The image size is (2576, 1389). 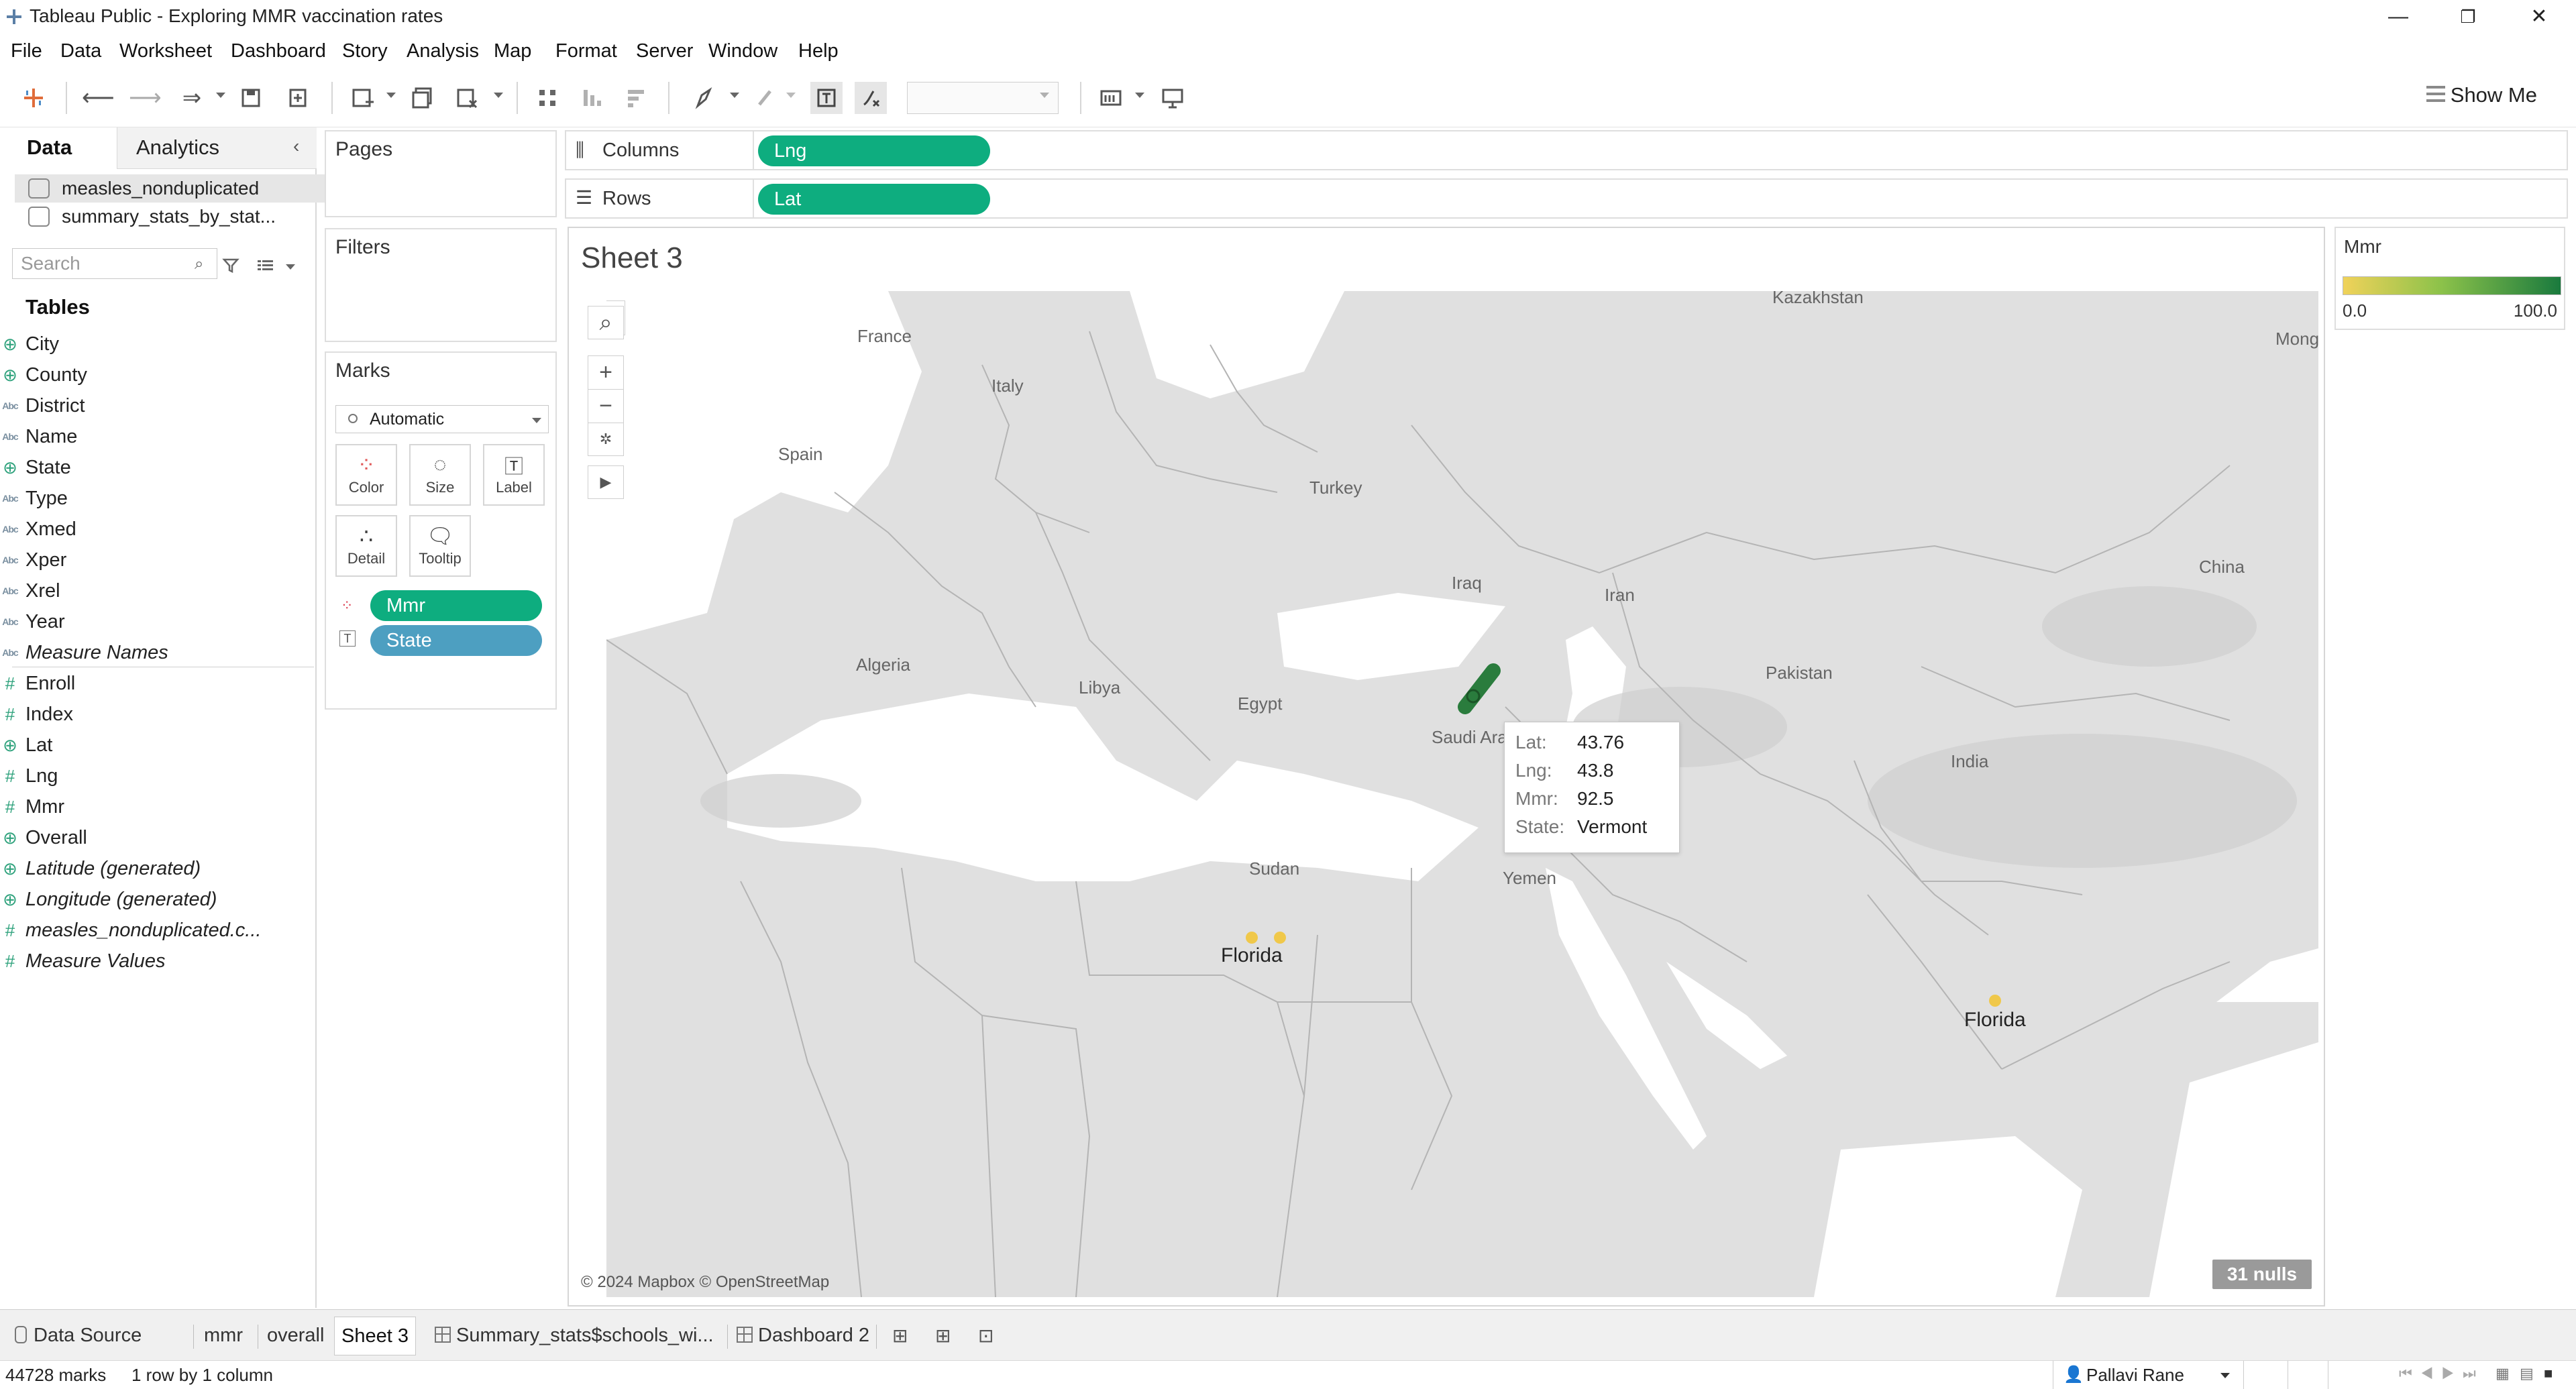 I want to click on group-members-icon, so click(x=765, y=98).